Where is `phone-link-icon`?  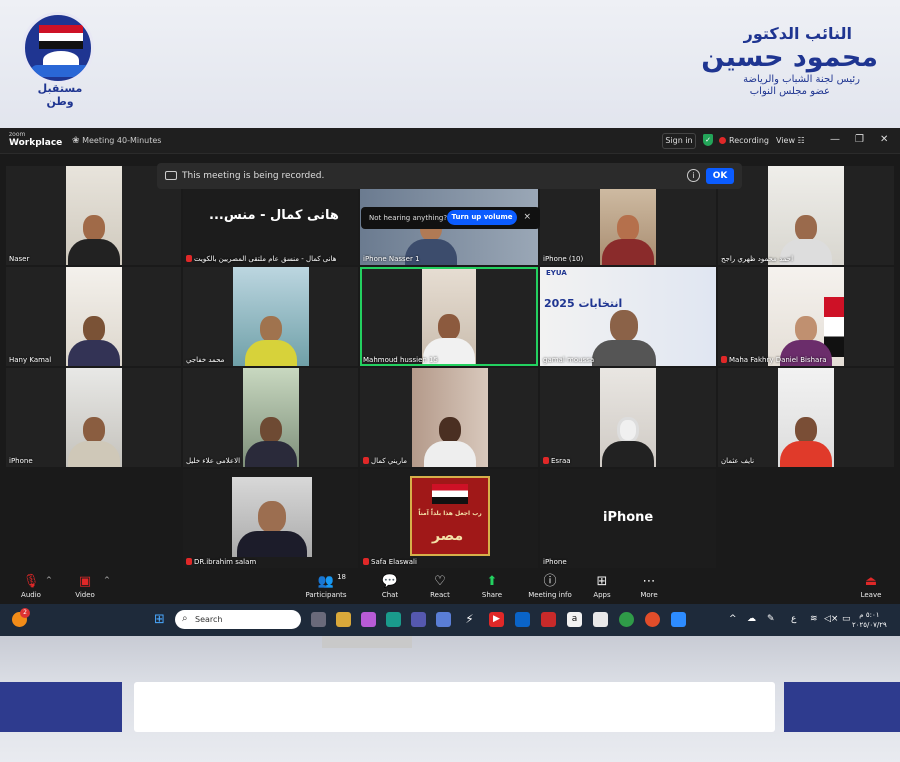
phone-link-icon is located at coordinates (443, 619).